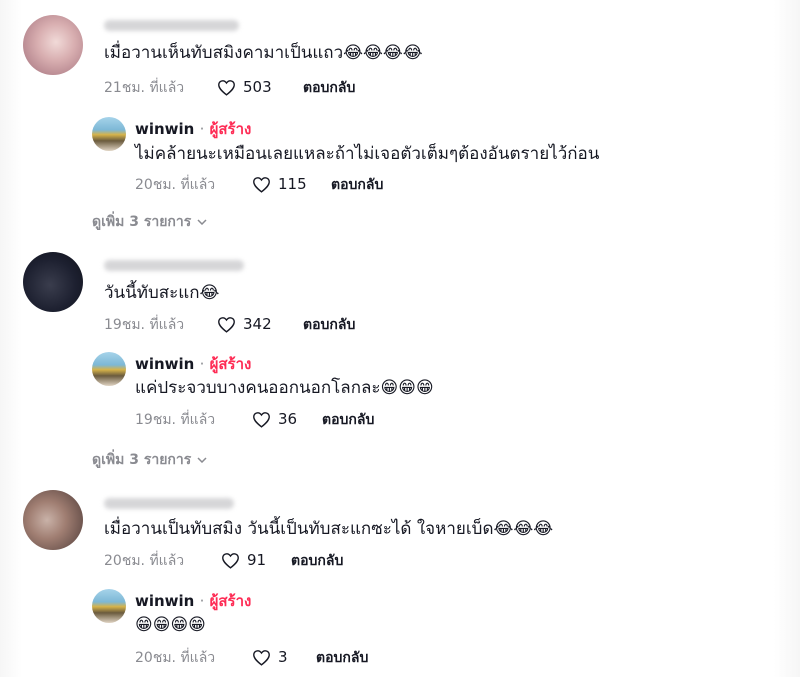 The height and width of the screenshot is (677, 800). I want to click on comment-text: เมื่อวานเห็นทับสมิงคามาเป็นแถว😂😂😂😂, so click(263, 53).